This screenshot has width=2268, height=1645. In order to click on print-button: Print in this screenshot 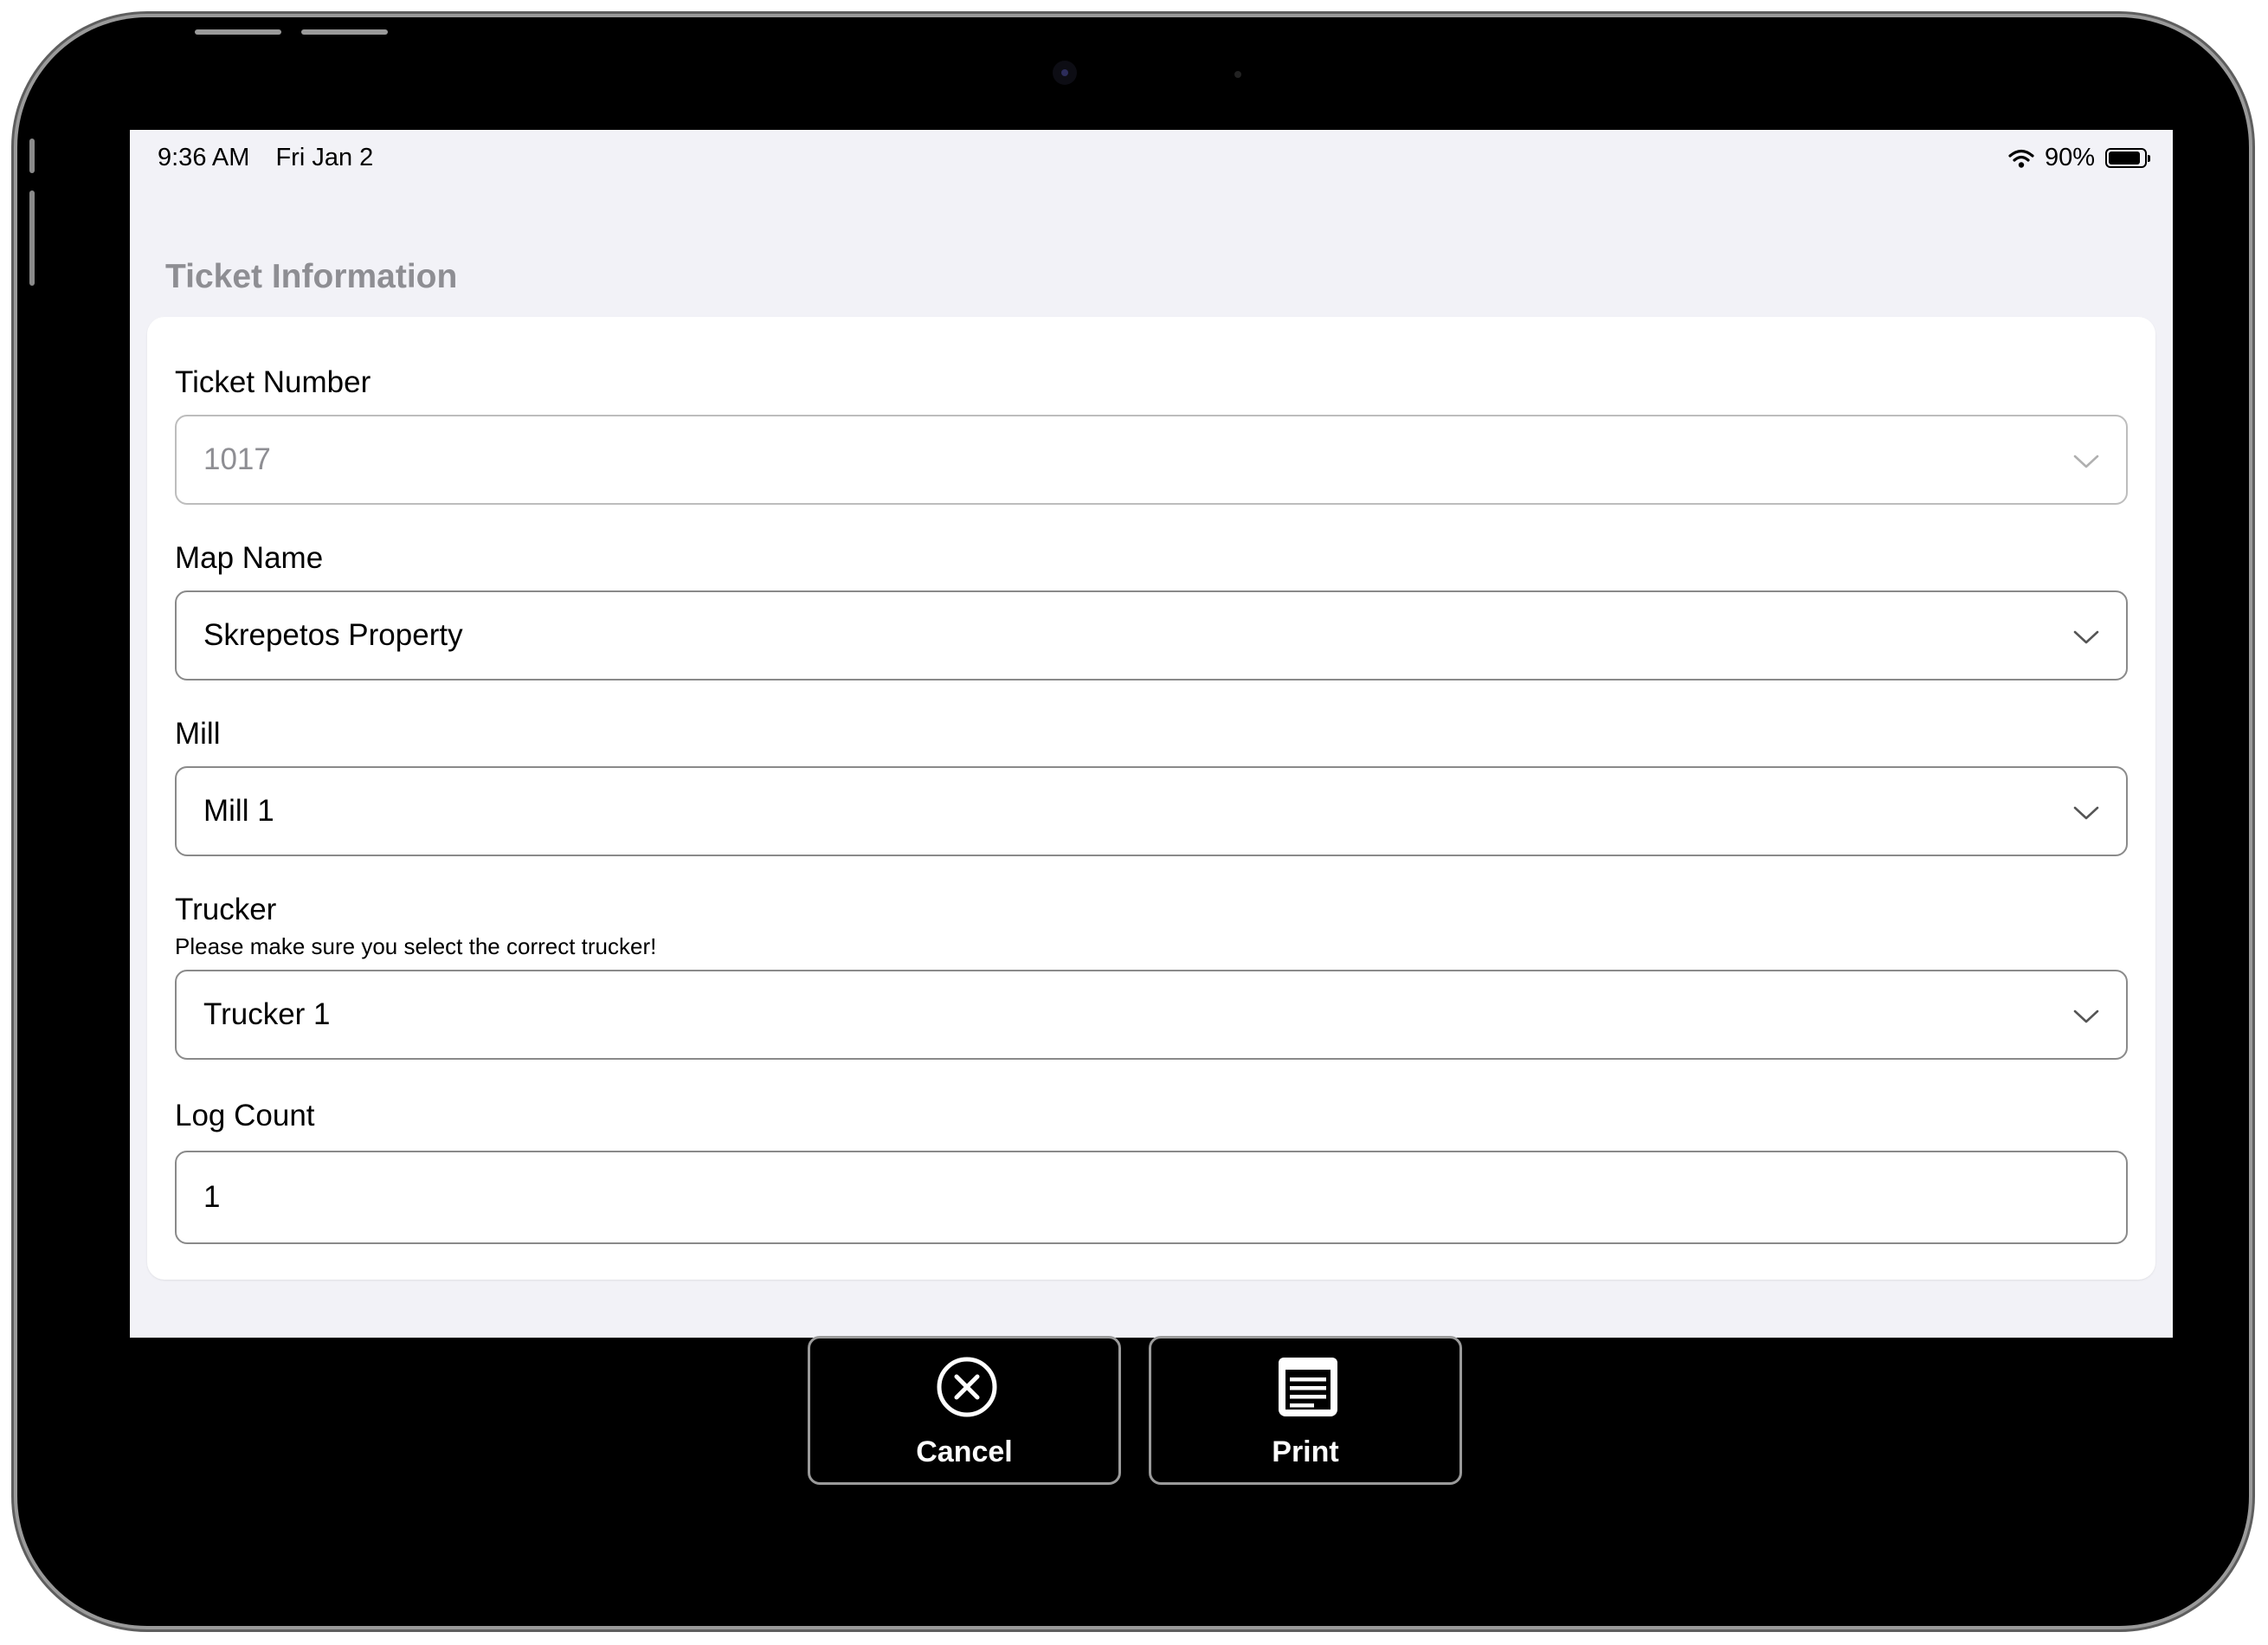, I will do `click(1305, 1411)`.